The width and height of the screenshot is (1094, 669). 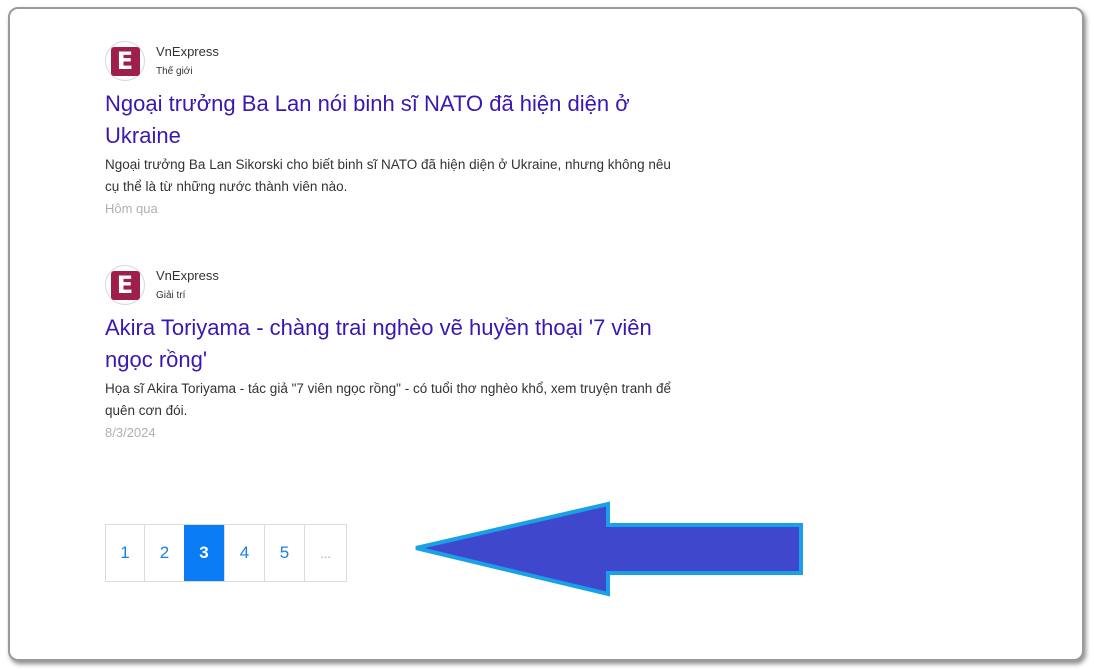 I want to click on page-2-button: 2, so click(x=164, y=553).